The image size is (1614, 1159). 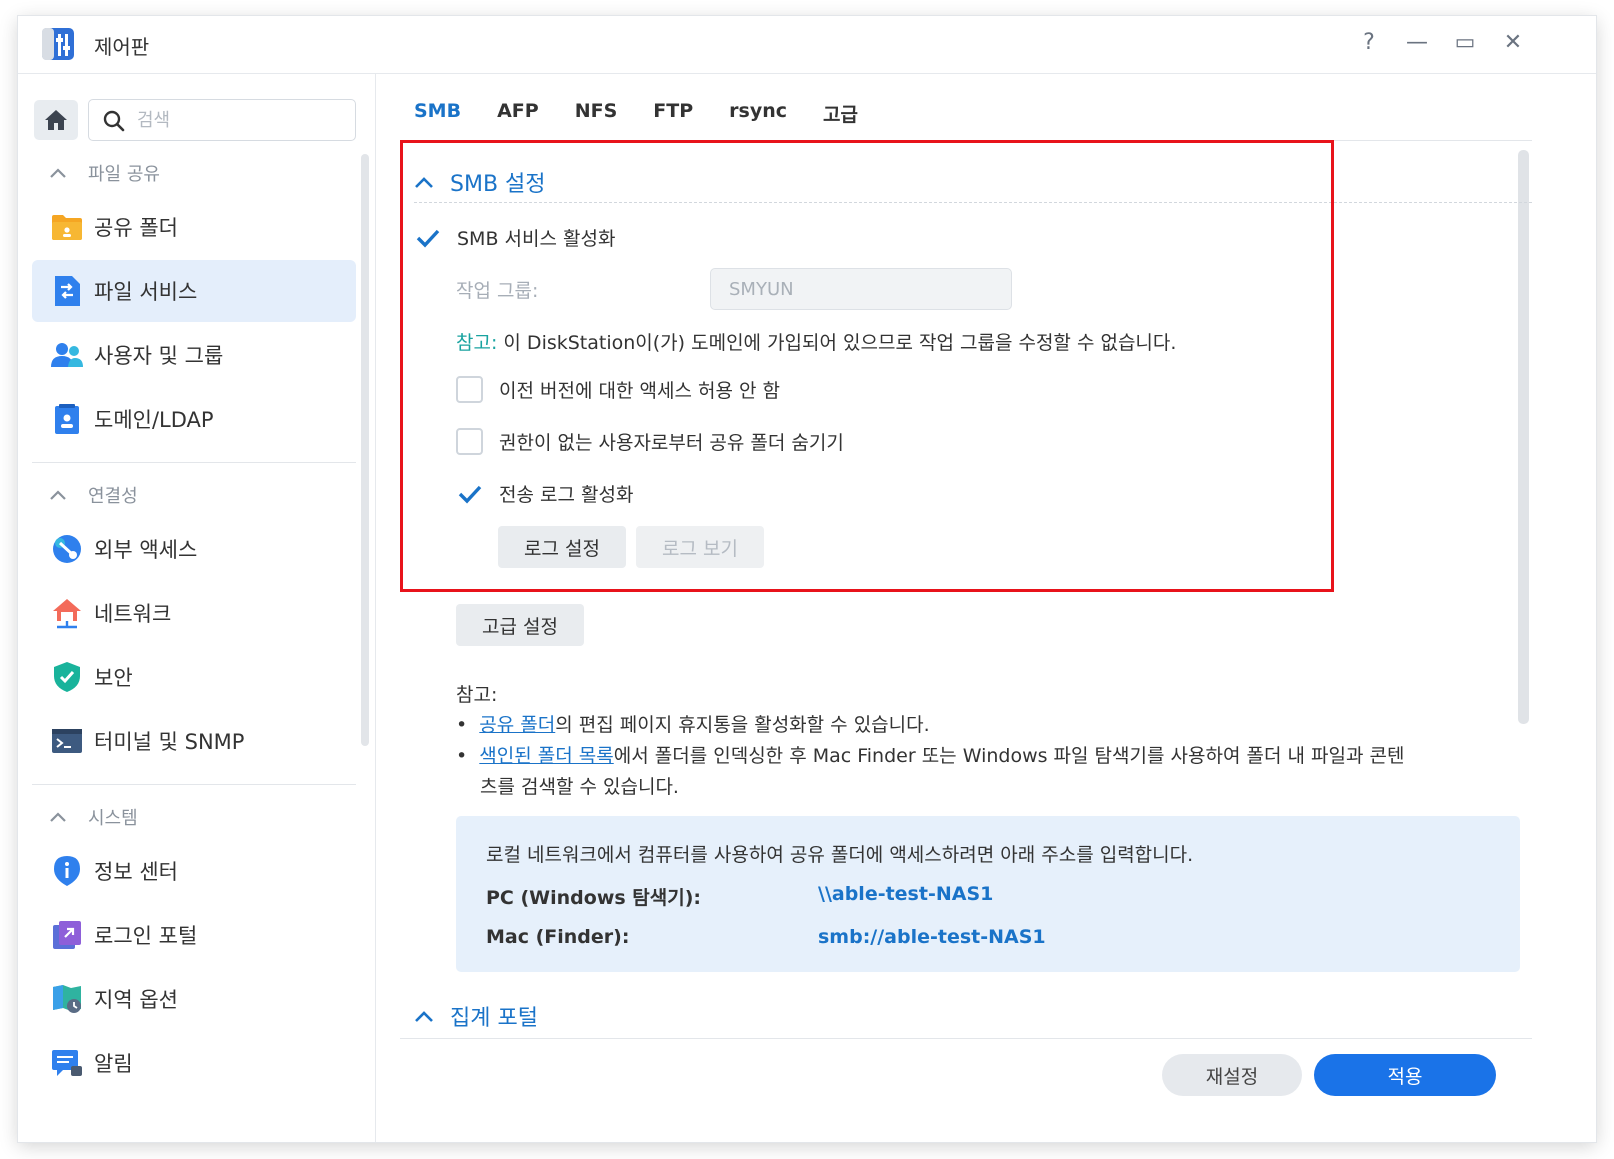 I want to click on close-button: ✕, so click(x=1513, y=43).